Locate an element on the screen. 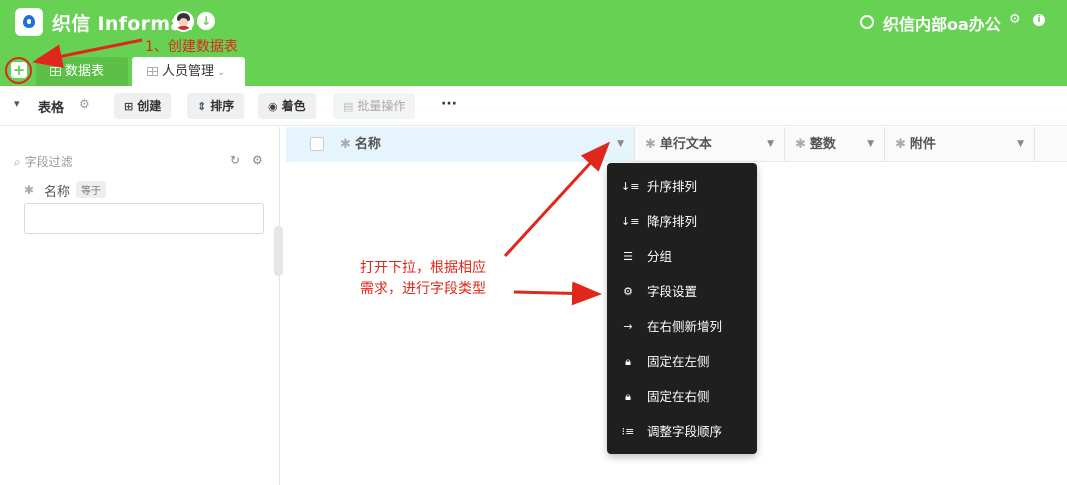 Image resolution: width=1067 pixels, height=485 pixels. arrow-right-icon: → is located at coordinates (628, 326).